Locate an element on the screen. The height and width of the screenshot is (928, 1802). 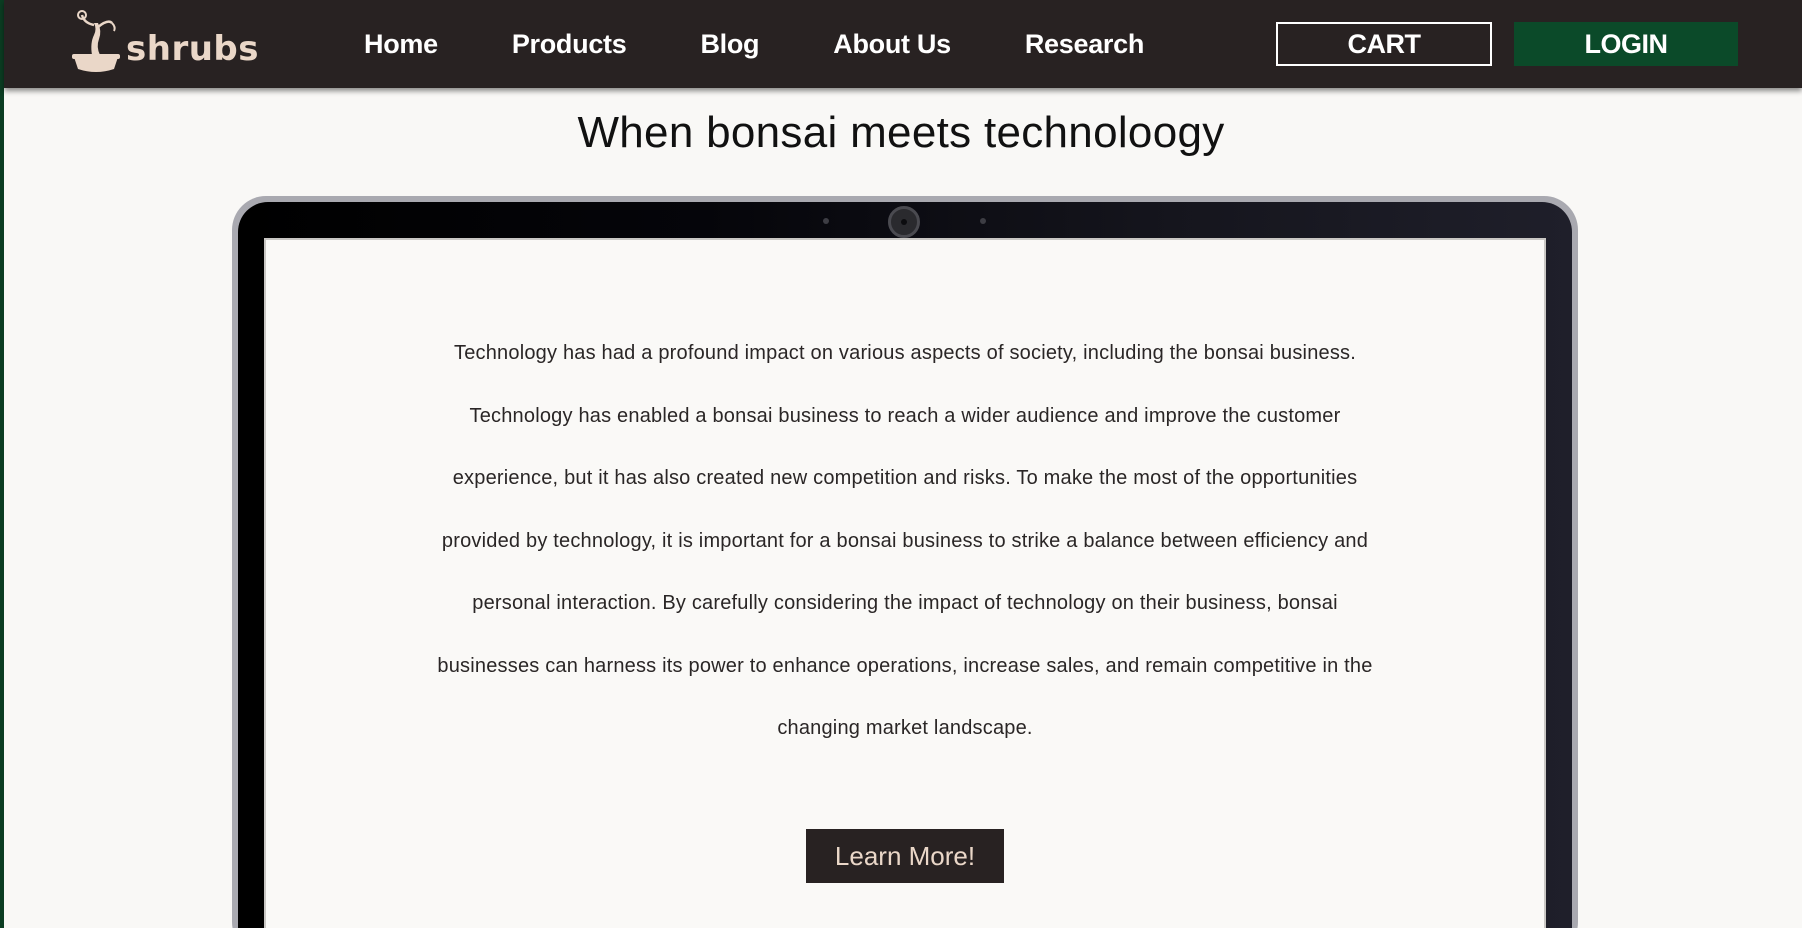
nav-link-products: Products is located at coordinates (569, 44).